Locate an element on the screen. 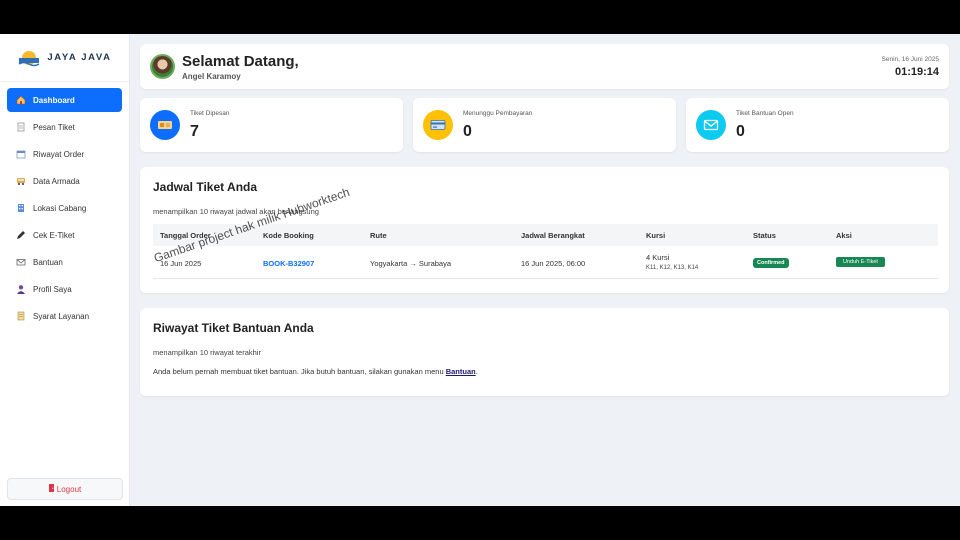 The height and width of the screenshot is (540, 960). bus-icon is located at coordinates (21, 181).